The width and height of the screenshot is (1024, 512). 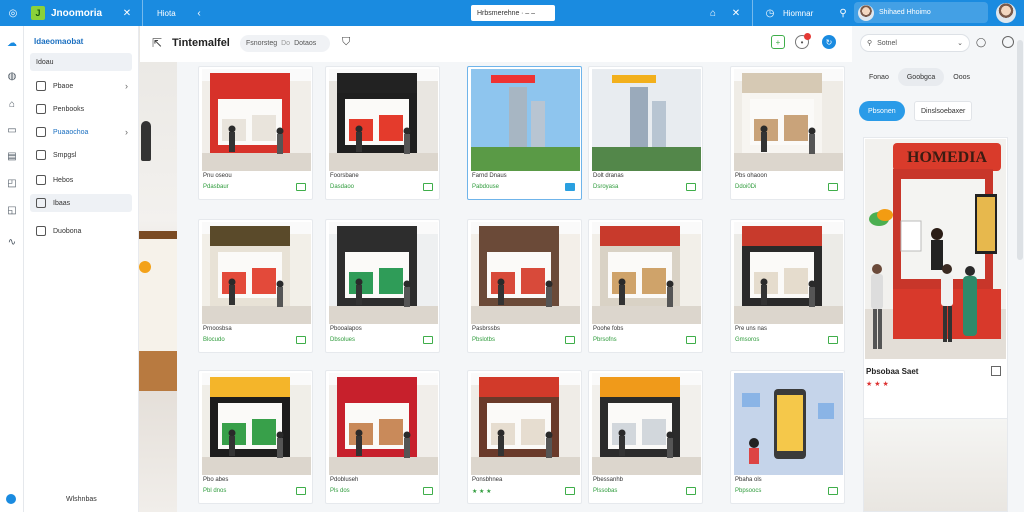 I want to click on product-card: Pre uns nas Gmsoros, so click(x=787, y=286).